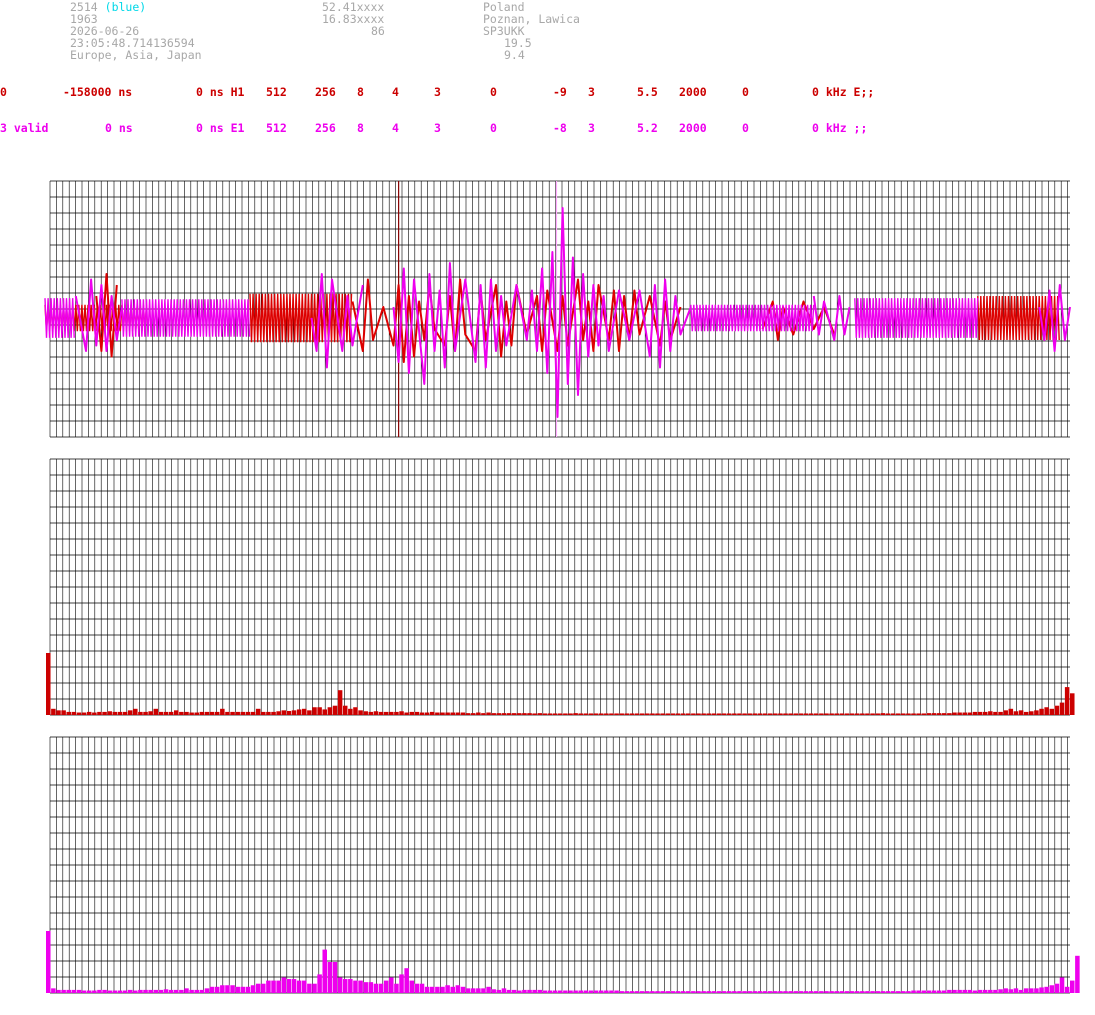 The image size is (1095, 1015). I want to click on bars, so click(563, 962).